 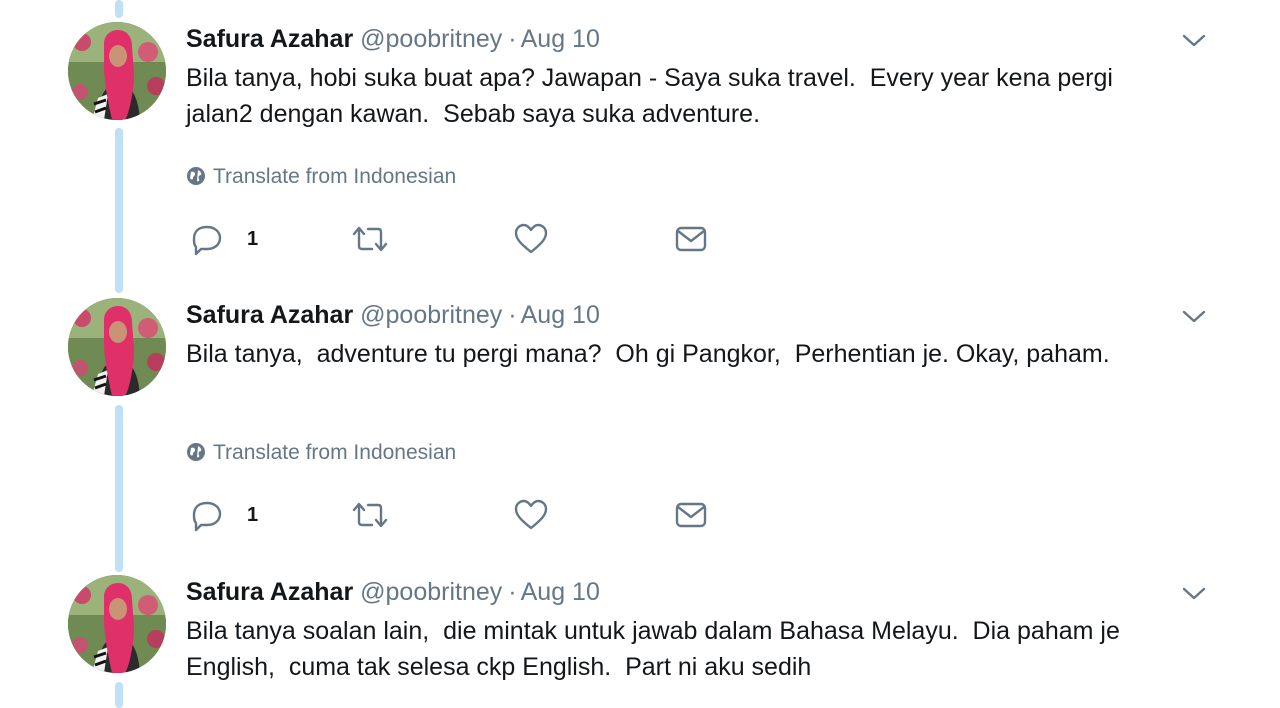 What do you see at coordinates (119, 9) in the screenshot?
I see `thread-connector-line` at bounding box center [119, 9].